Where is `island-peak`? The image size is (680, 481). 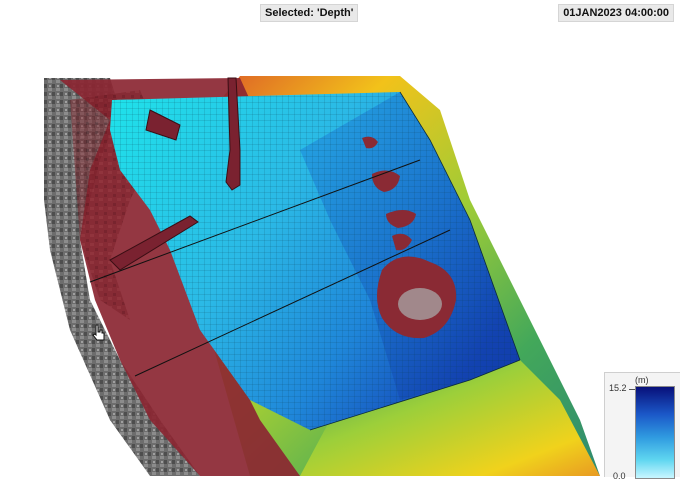
island-peak is located at coordinates (420, 304).